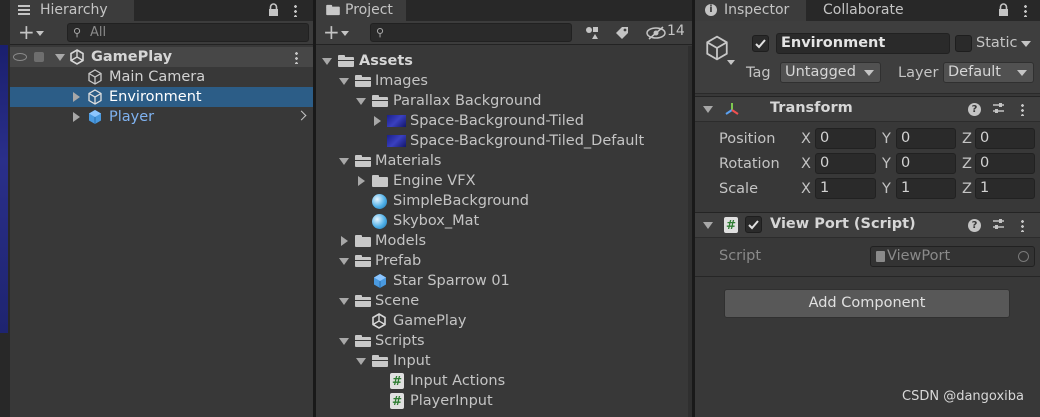  I want to click on viewport-component-header: # View Port (Script) ?, so click(867, 225).